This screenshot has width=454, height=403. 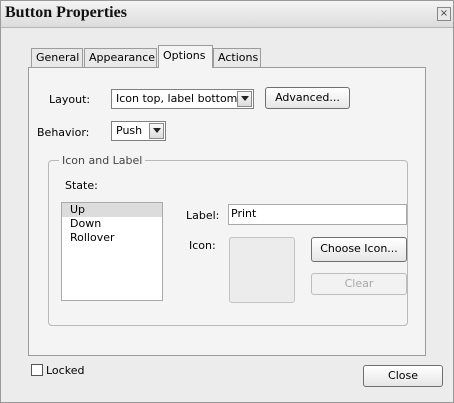 What do you see at coordinates (203, 215) in the screenshot?
I see `label-field-label: Label:` at bounding box center [203, 215].